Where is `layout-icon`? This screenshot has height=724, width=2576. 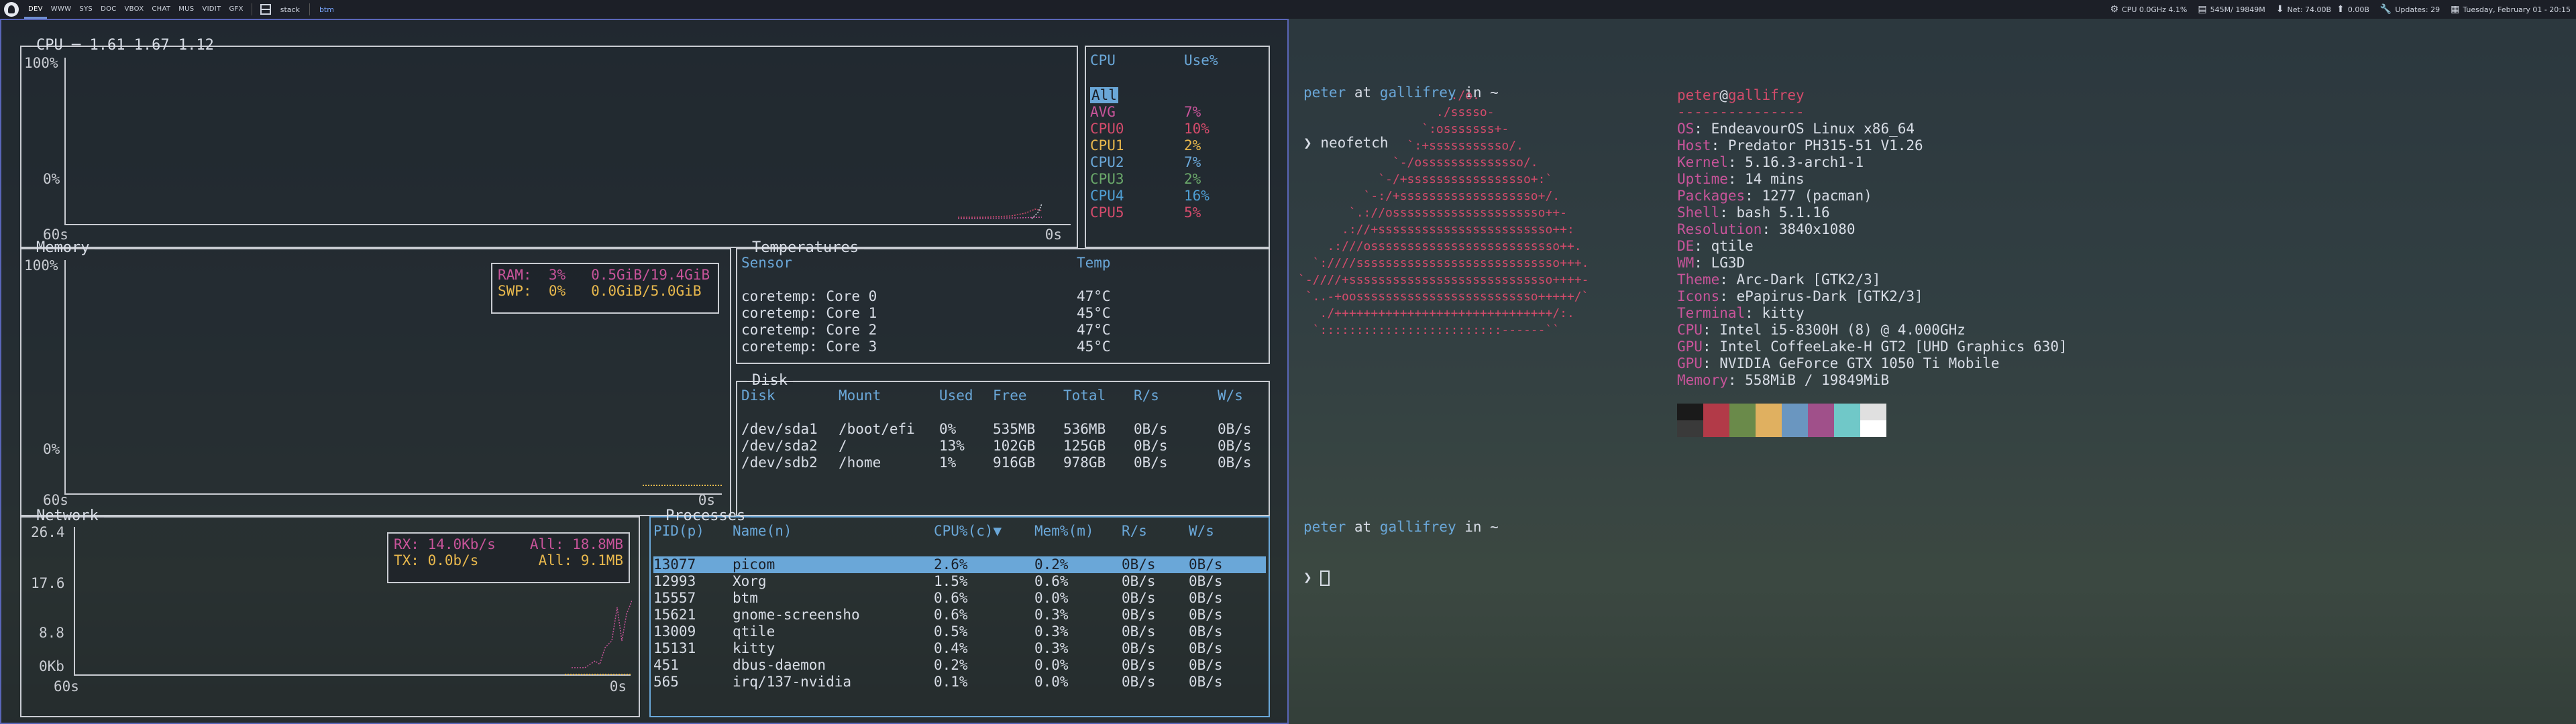 layout-icon is located at coordinates (265, 9).